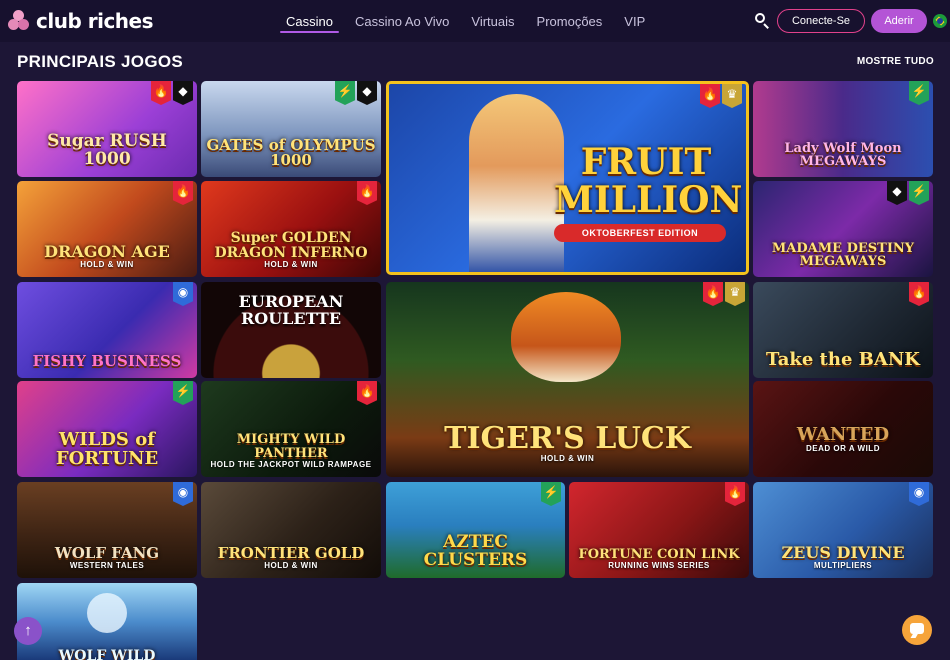  Describe the element at coordinates (566, 337) in the screenshot. I see `tiger-art` at that location.